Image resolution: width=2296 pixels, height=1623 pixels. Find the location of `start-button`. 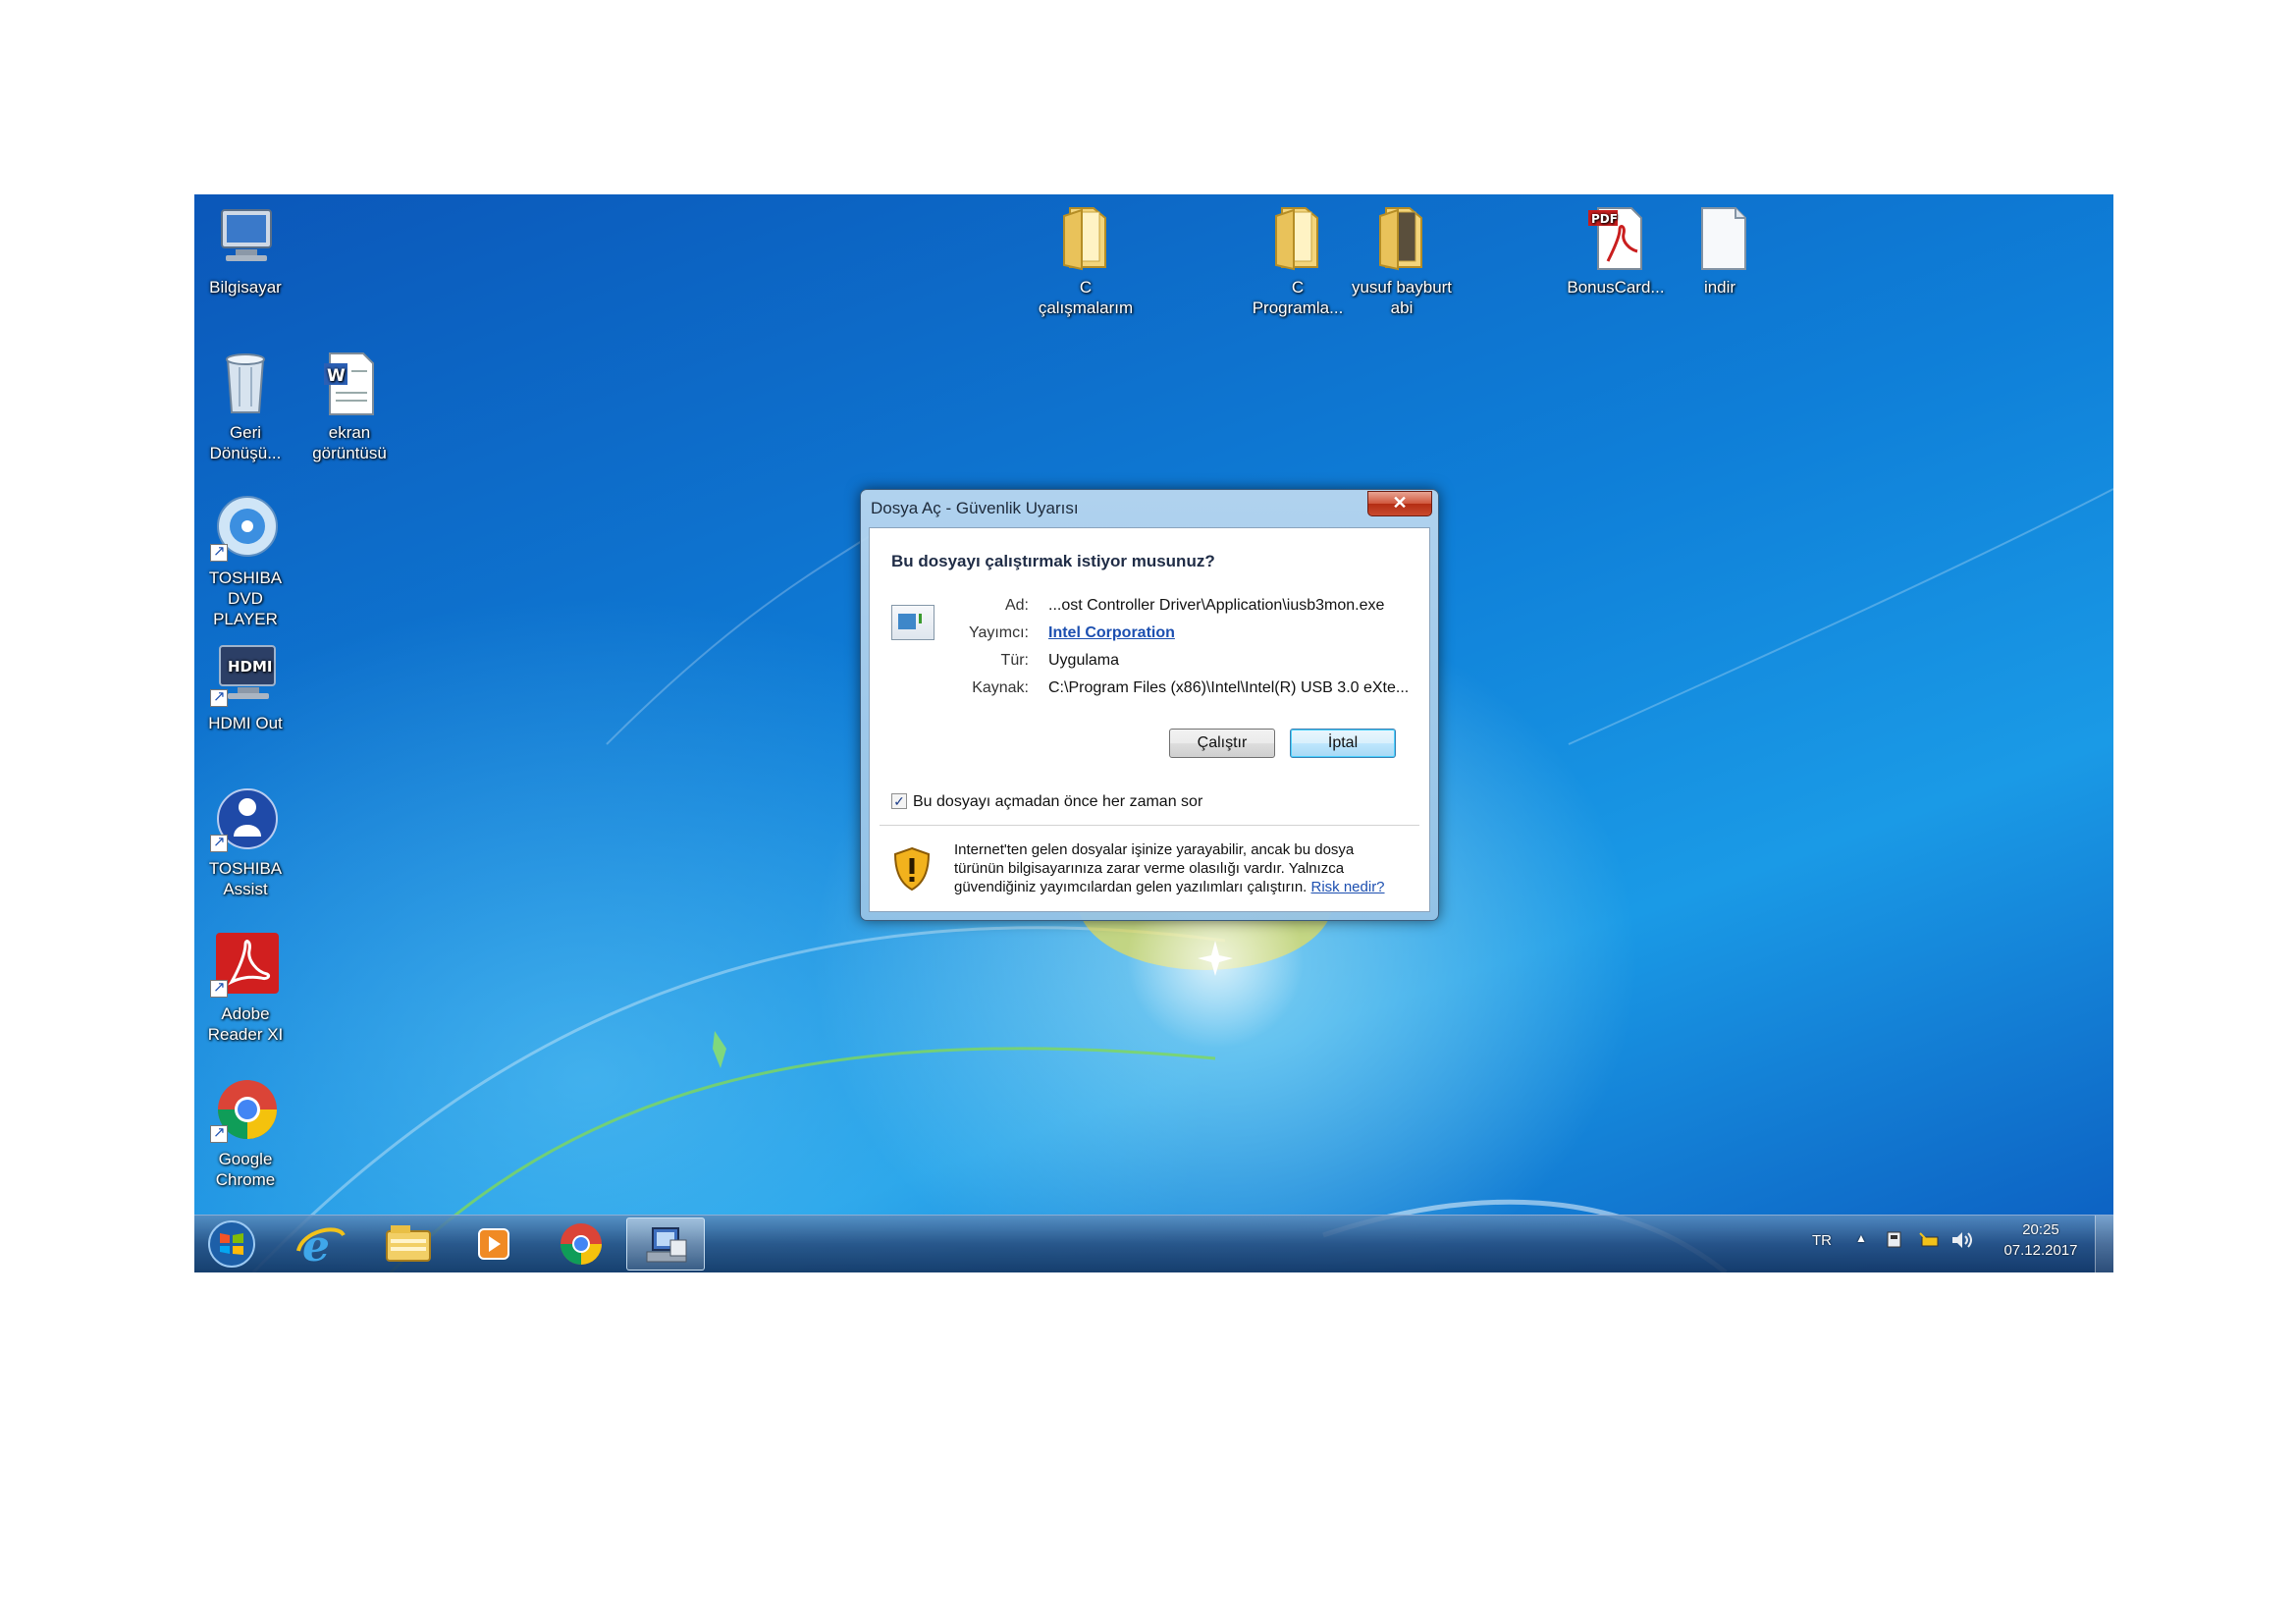

start-button is located at coordinates (235, 1244).